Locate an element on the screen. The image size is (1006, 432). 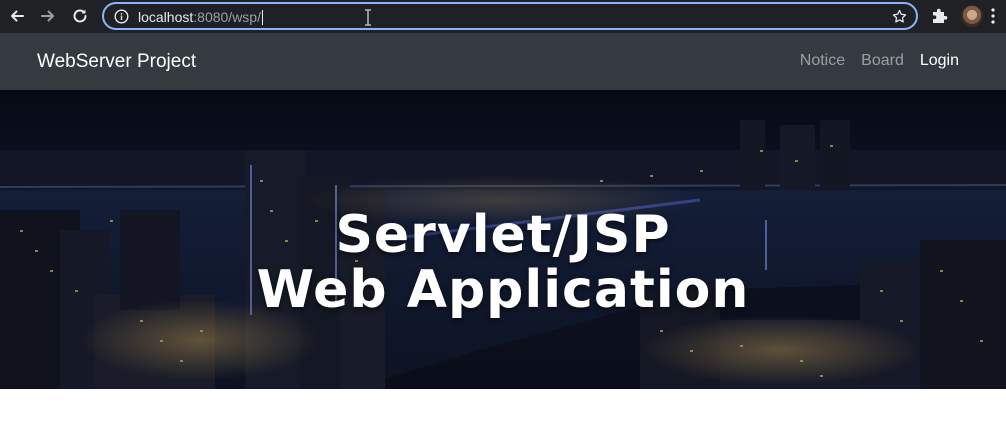
reload-icon is located at coordinates (80, 16).